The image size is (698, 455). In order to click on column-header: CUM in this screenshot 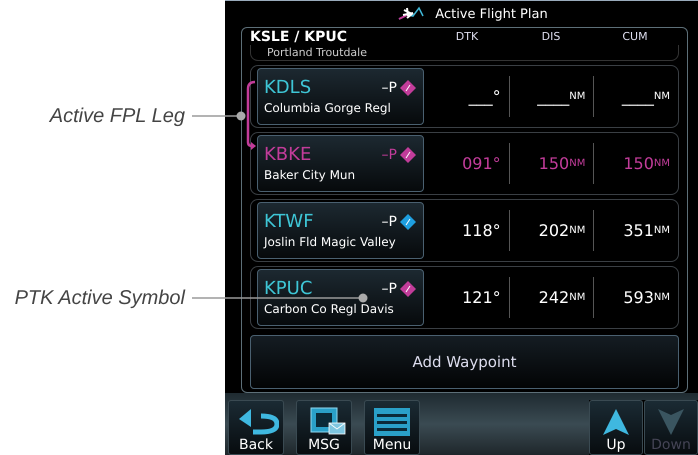, I will do `click(635, 36)`.